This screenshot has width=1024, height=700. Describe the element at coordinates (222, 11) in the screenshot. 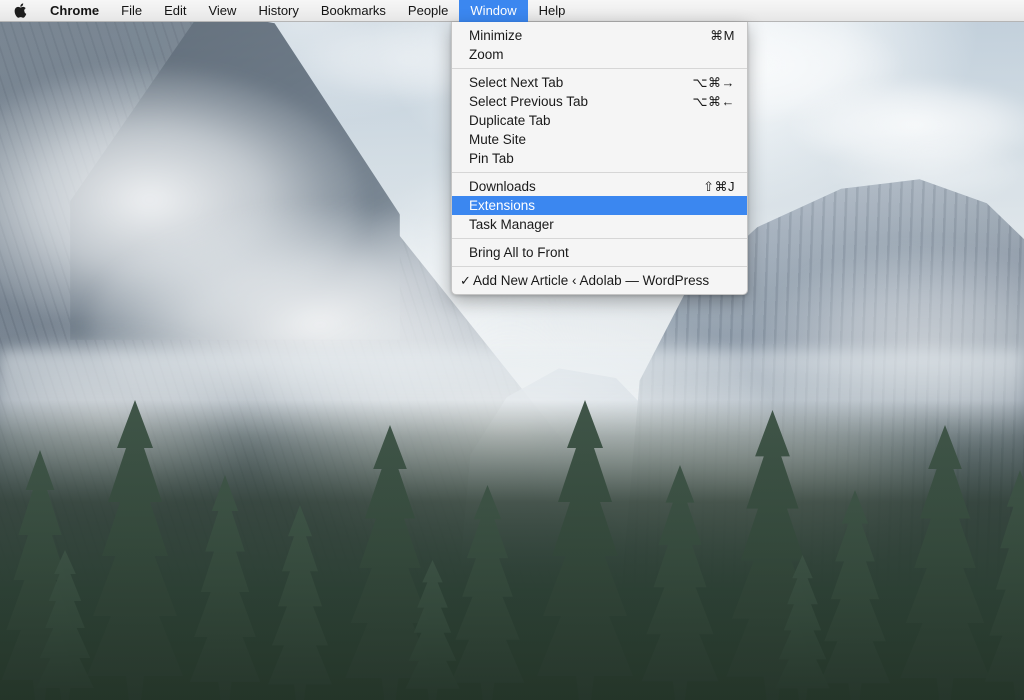

I see `menubar-item-view: View` at that location.